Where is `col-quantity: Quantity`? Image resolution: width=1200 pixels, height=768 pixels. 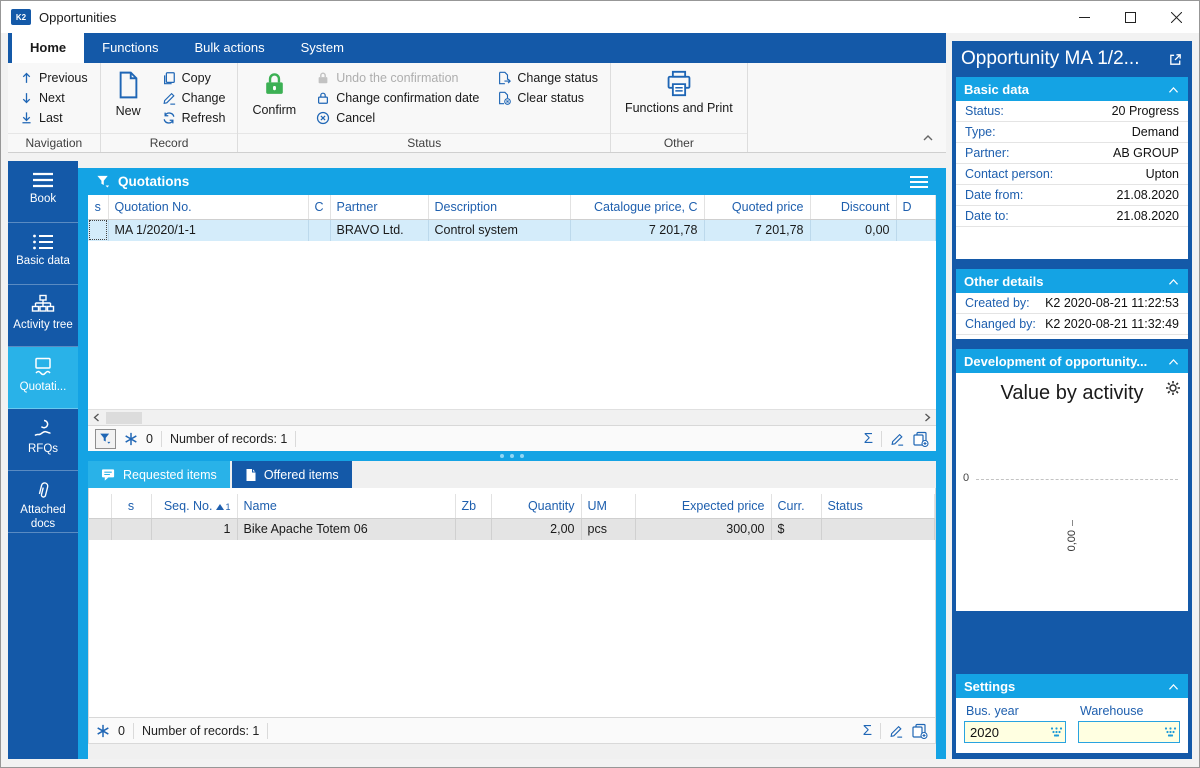 col-quantity: Quantity is located at coordinates (536, 506).